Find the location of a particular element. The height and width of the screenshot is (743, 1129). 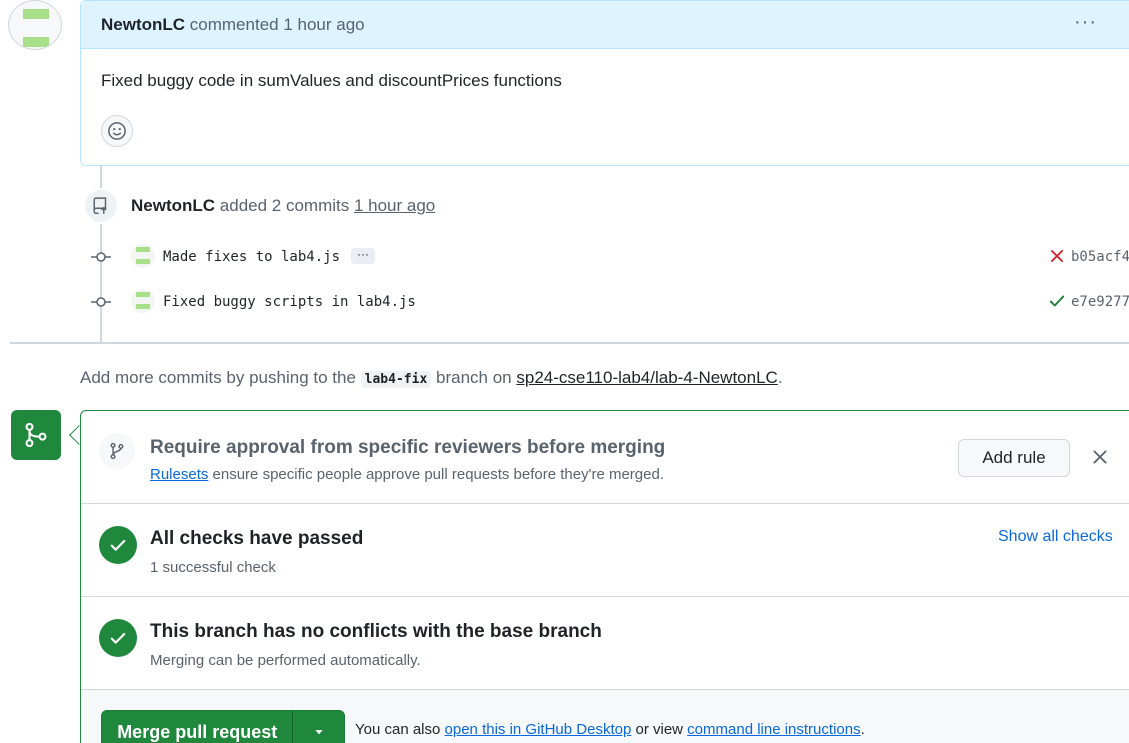

rule-icon-wrap is located at coordinates (117, 451).